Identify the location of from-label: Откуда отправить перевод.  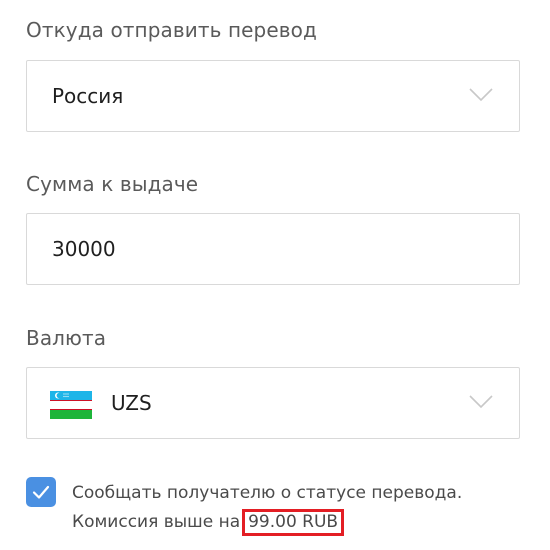
(171, 30).